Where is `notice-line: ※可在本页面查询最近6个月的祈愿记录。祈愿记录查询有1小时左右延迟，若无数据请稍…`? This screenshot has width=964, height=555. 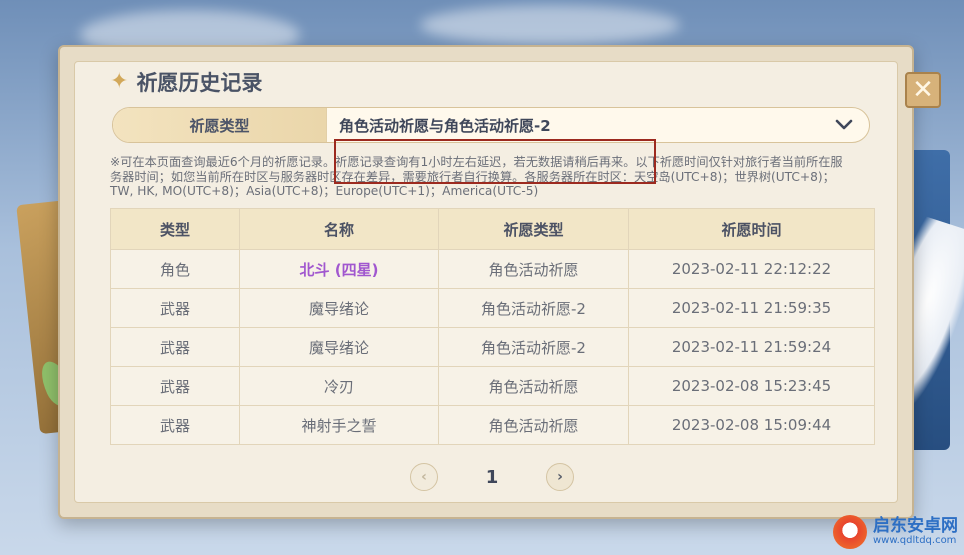 notice-line: ※可在本页面查询最近6个月的祈愿记录。祈愿记录查询有1小时左右延迟，若无数据请稍… is located at coordinates (476, 162).